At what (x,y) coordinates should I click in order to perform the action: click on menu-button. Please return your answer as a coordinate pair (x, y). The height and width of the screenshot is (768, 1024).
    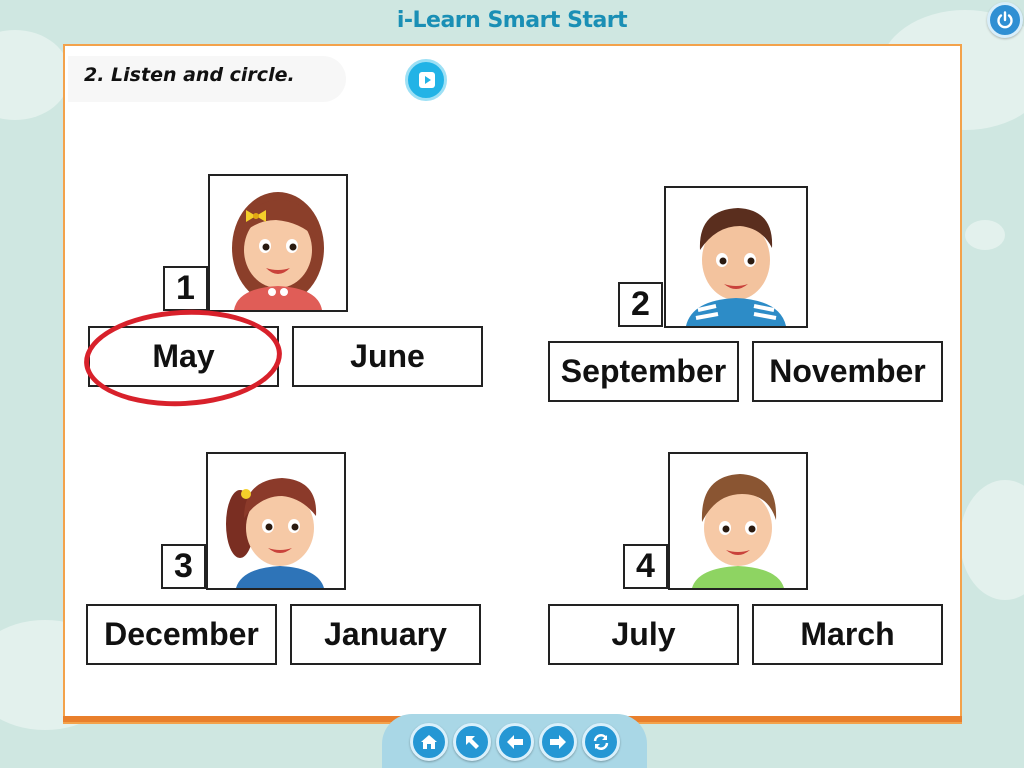
    Looking at the image, I should click on (472, 742).